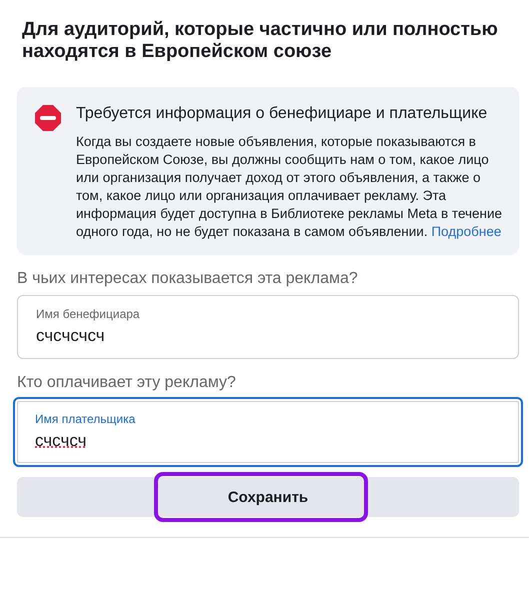 The height and width of the screenshot is (600, 529). Describe the element at coordinates (268, 327) in the screenshot. I see `input-field: Имя бенефициара счсчсчсч` at that location.